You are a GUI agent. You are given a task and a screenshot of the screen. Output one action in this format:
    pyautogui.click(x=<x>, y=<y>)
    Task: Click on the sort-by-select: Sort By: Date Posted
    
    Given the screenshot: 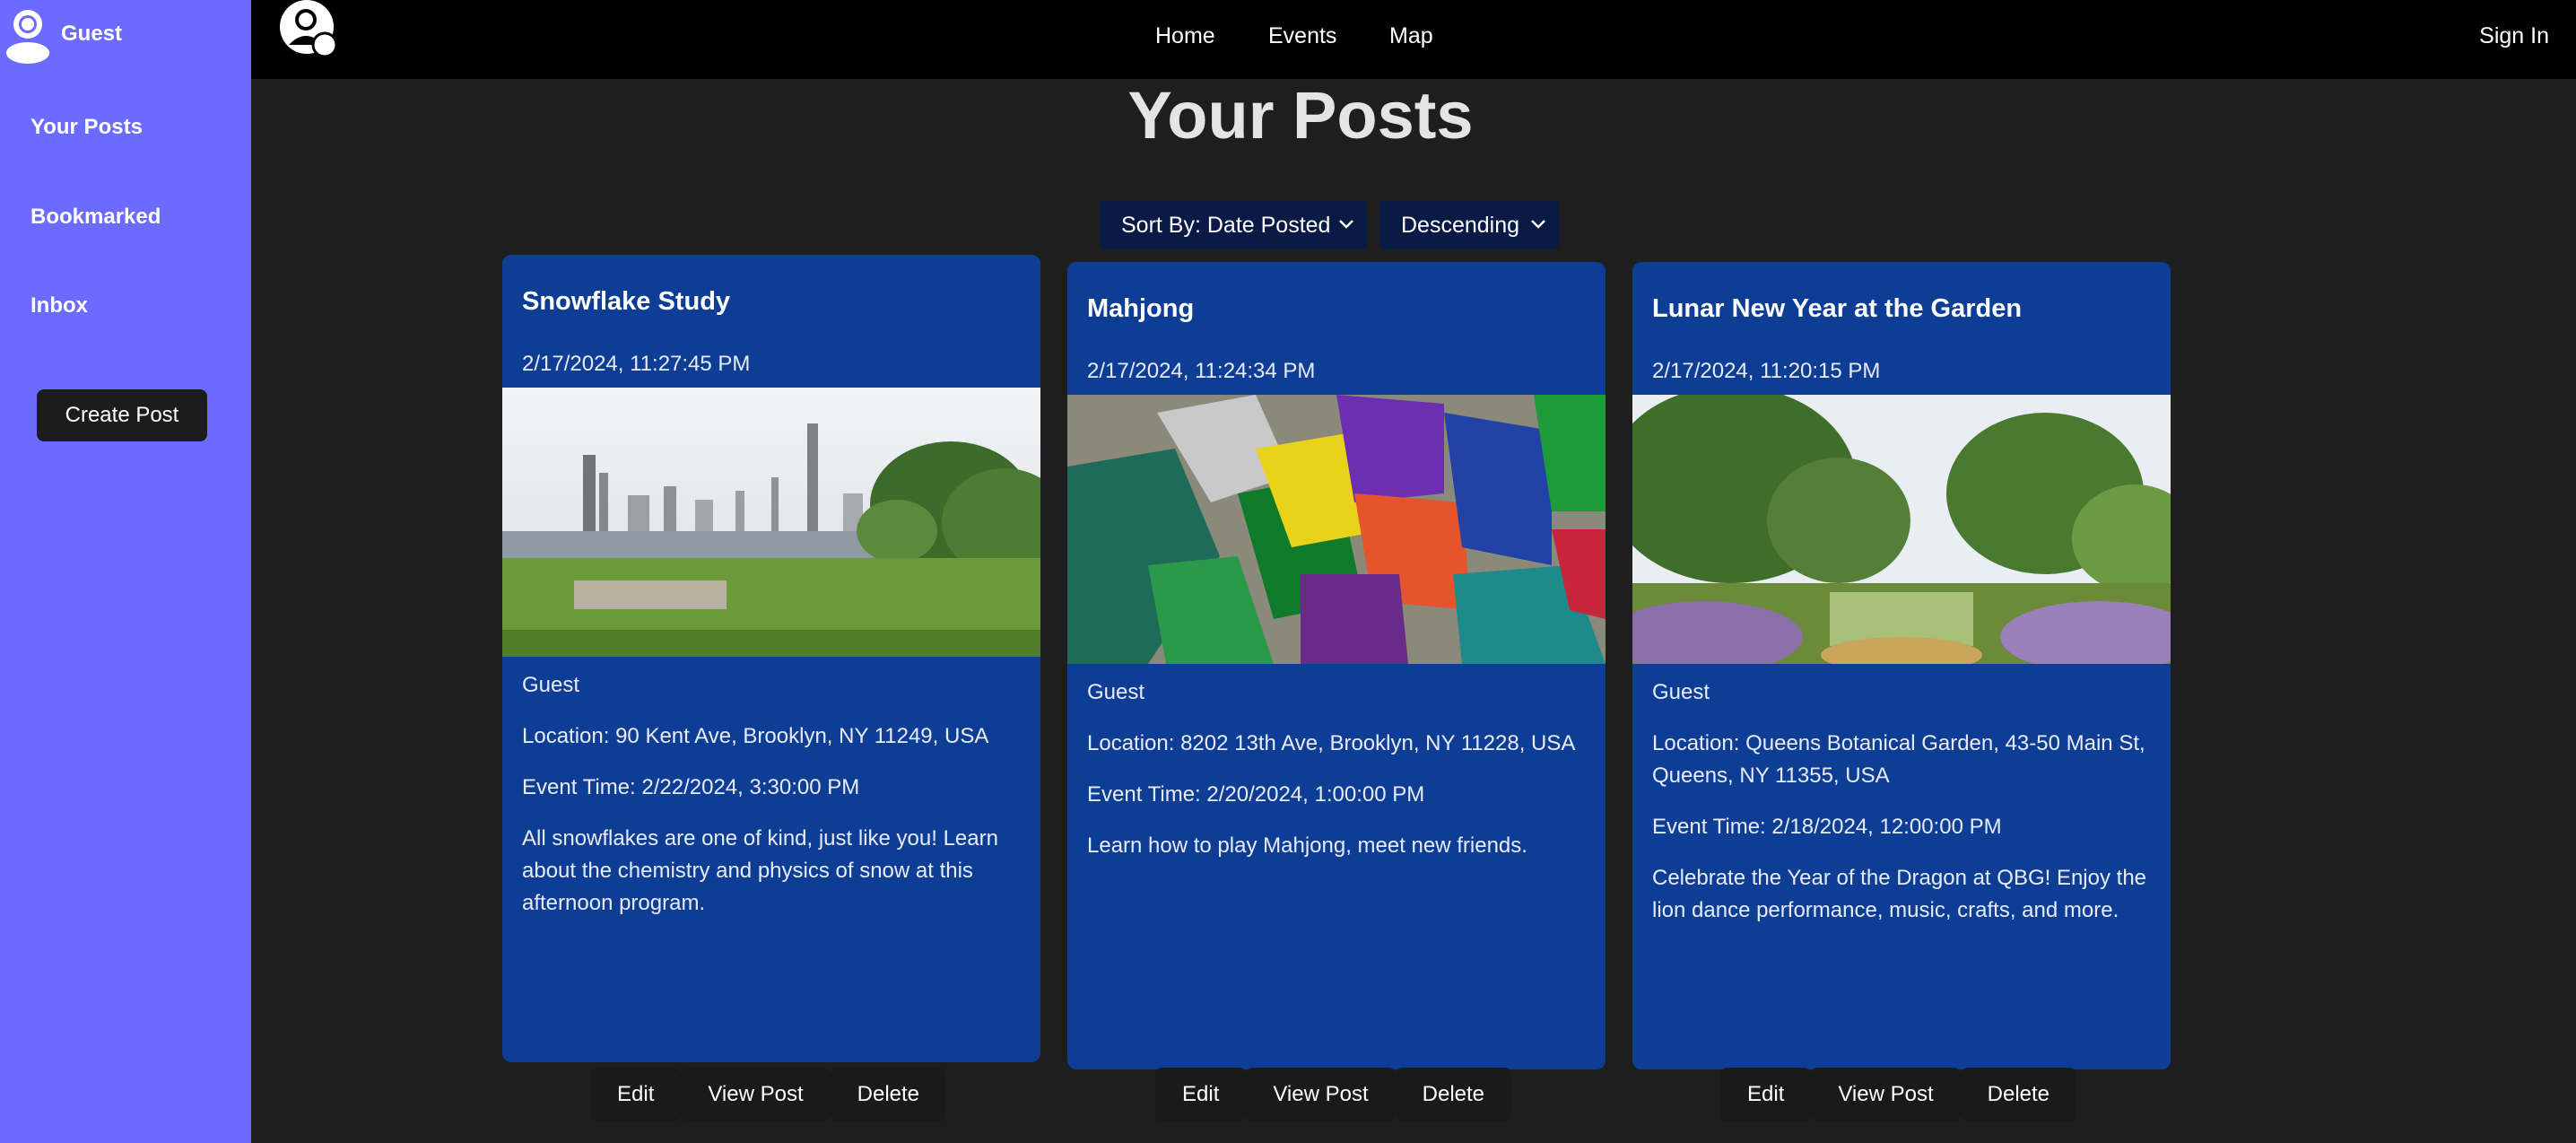 What is the action you would take?
    pyautogui.click(x=1233, y=225)
    